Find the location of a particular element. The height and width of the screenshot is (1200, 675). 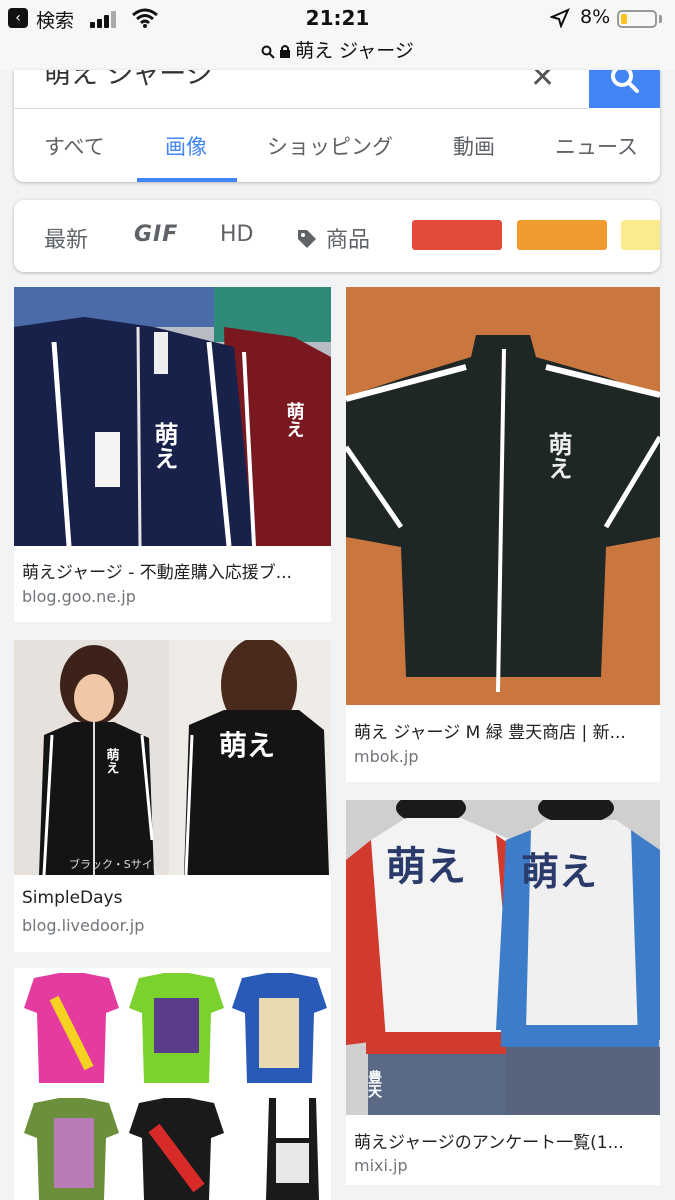

result-thumbnail: 萌え 萌え 豊天 is located at coordinates (503, 957).